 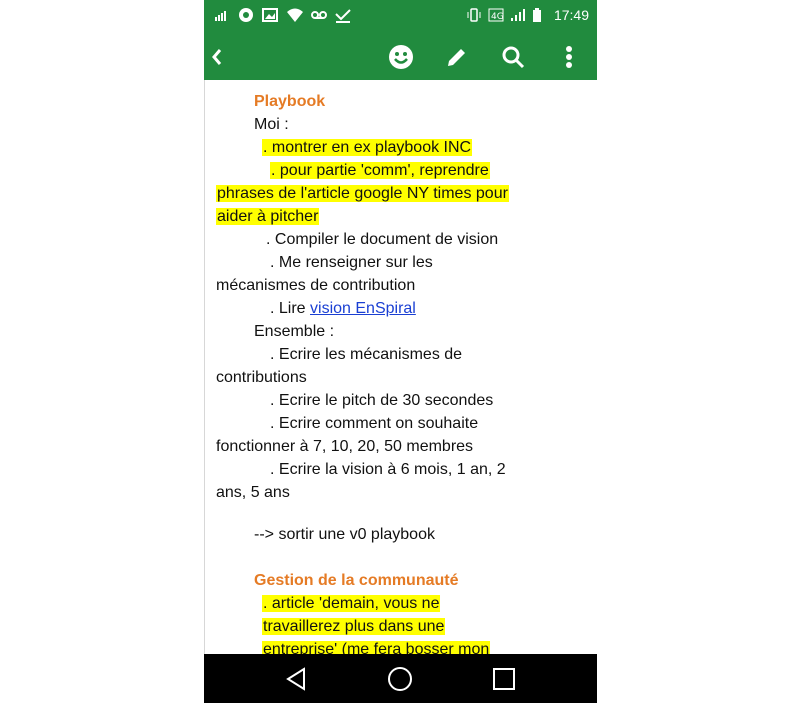 I want to click on nav-back-icon, so click(x=295, y=679).